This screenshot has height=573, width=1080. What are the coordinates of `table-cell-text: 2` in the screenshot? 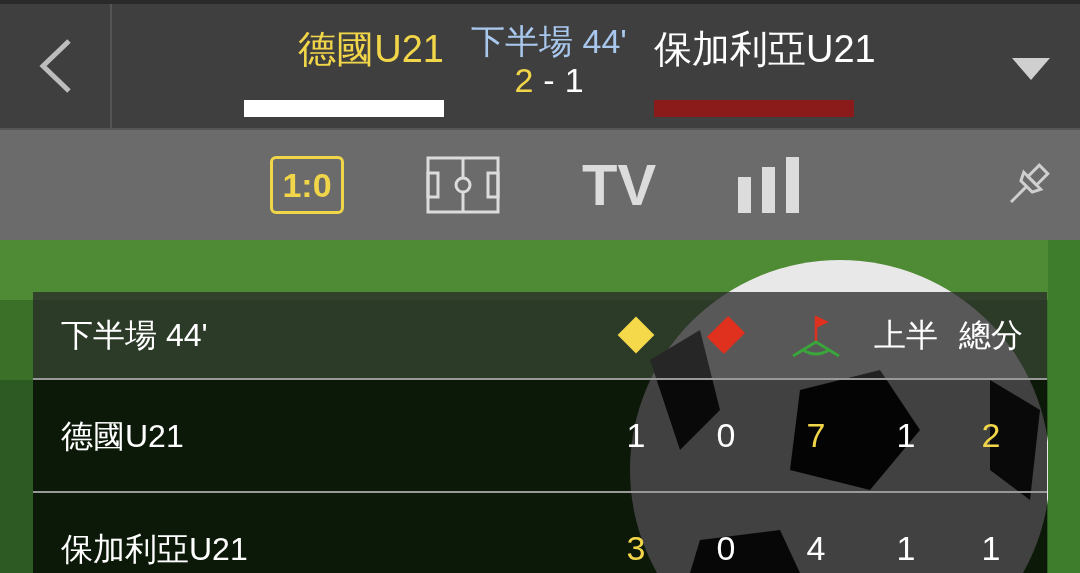 It's located at (991, 435).